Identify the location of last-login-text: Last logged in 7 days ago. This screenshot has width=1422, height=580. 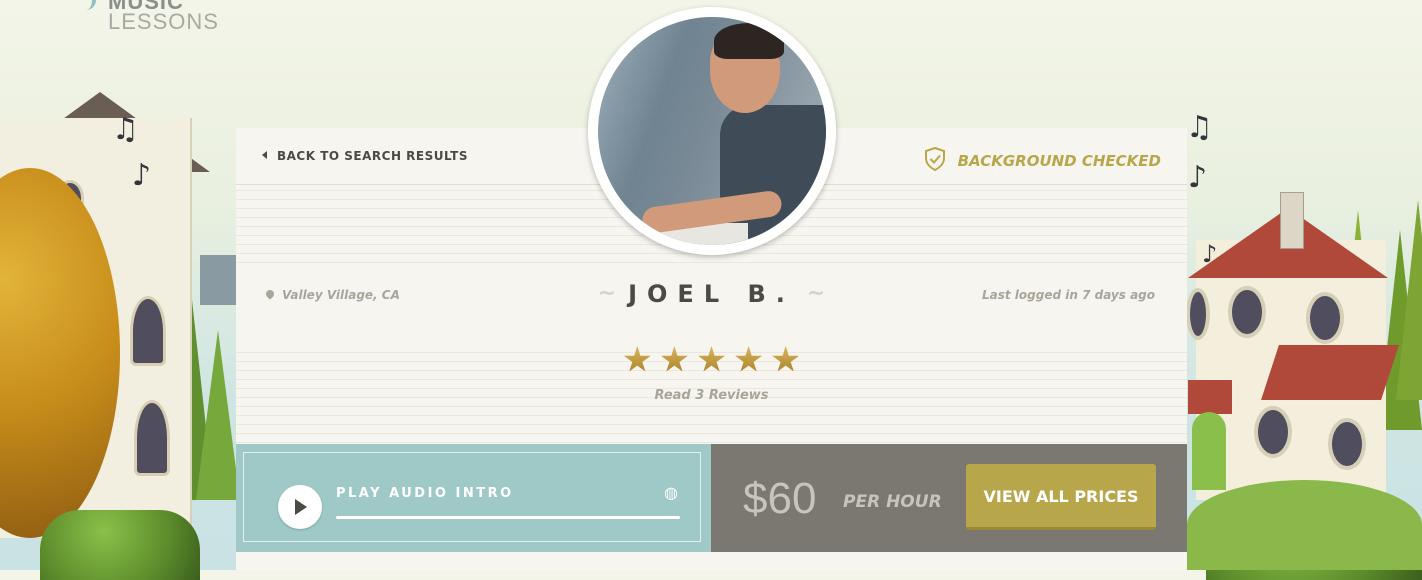
(1068, 295).